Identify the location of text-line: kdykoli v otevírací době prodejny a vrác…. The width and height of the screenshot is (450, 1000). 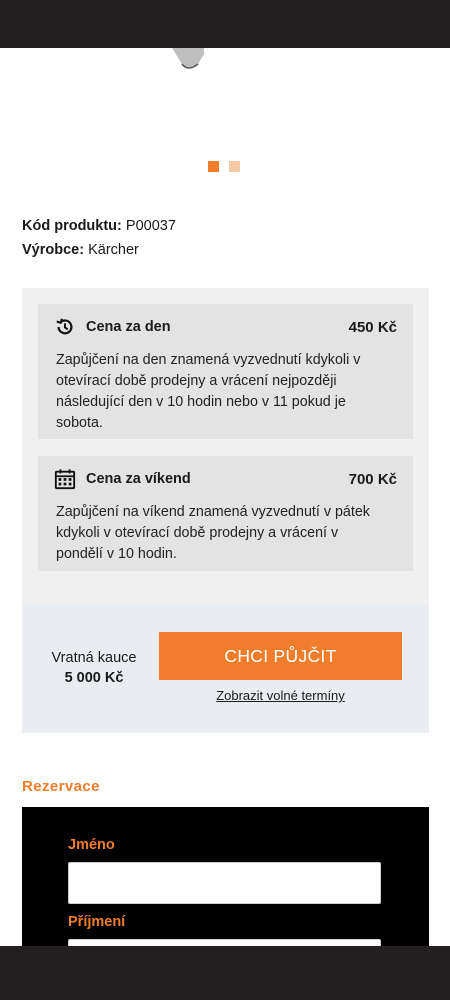
(197, 533).